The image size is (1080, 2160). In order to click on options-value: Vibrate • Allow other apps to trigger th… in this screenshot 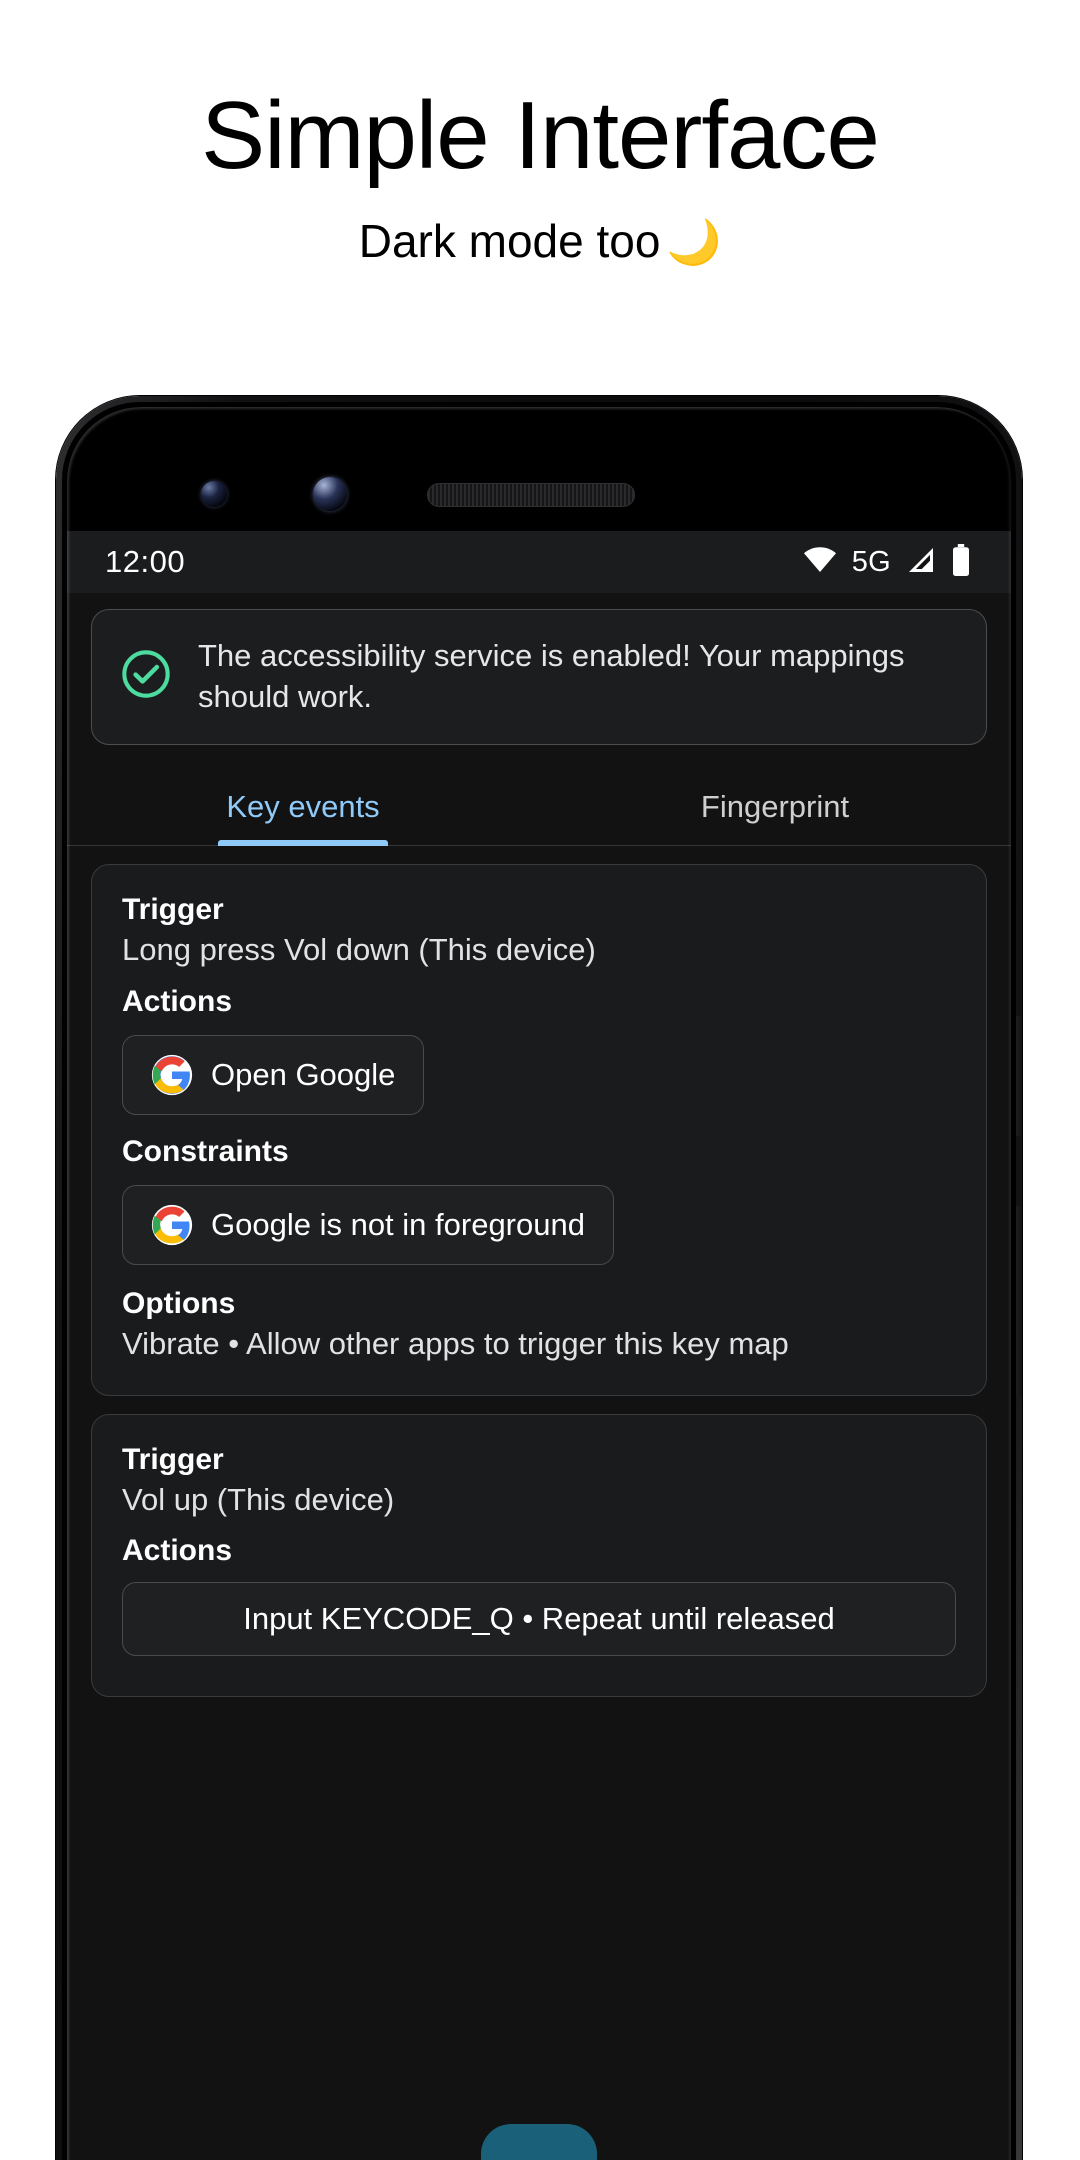, I will do `click(455, 1343)`.